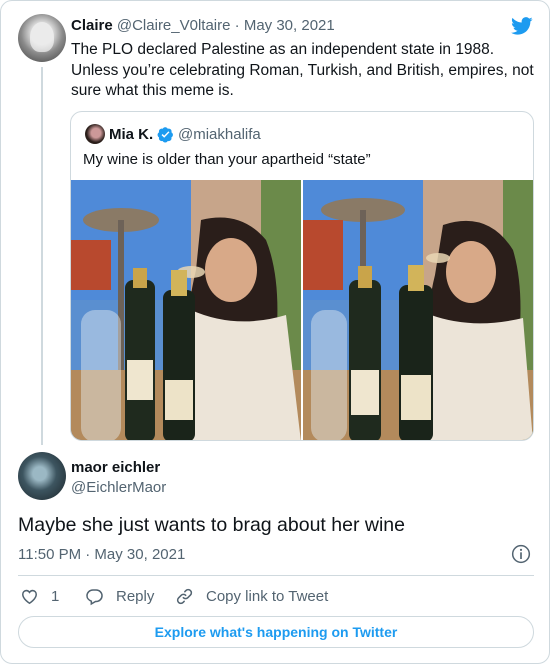 The image size is (550, 664). Describe the element at coordinates (184, 596) in the screenshot. I see `link-icon` at that location.